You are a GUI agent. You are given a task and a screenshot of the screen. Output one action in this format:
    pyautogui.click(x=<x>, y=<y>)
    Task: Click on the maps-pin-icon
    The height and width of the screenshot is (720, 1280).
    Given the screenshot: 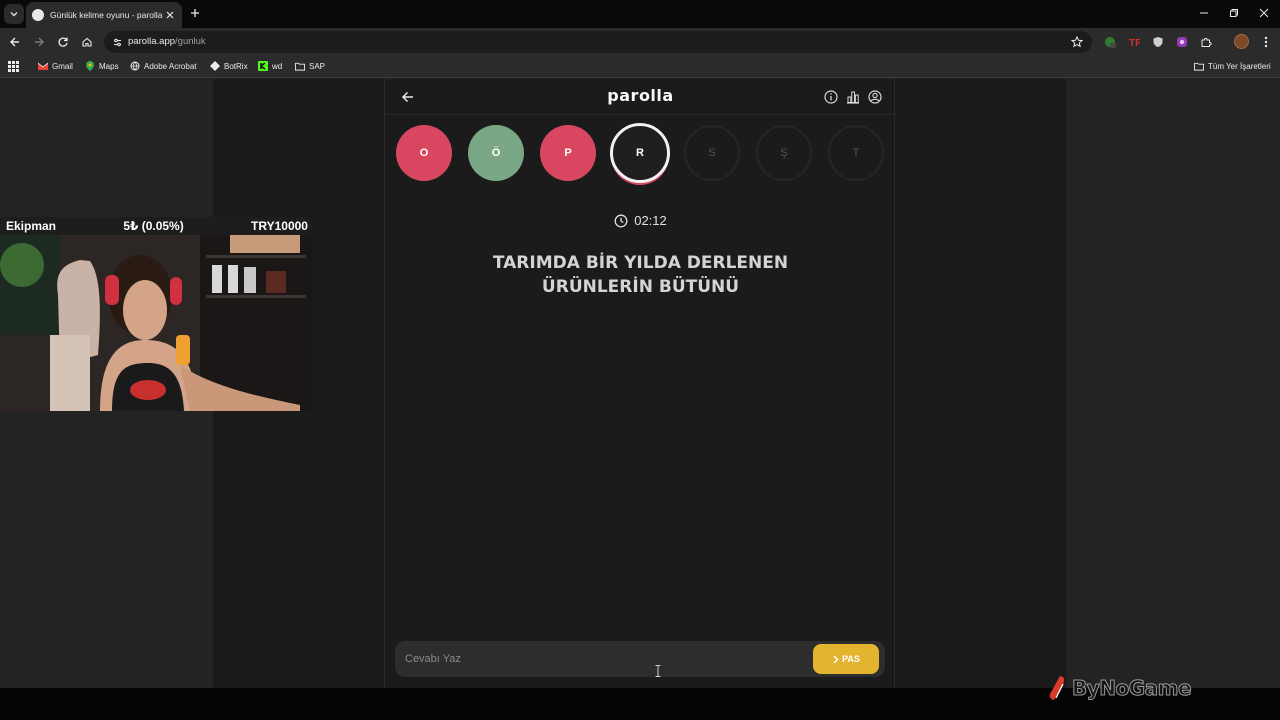 What is the action you would take?
    pyautogui.click(x=90, y=66)
    